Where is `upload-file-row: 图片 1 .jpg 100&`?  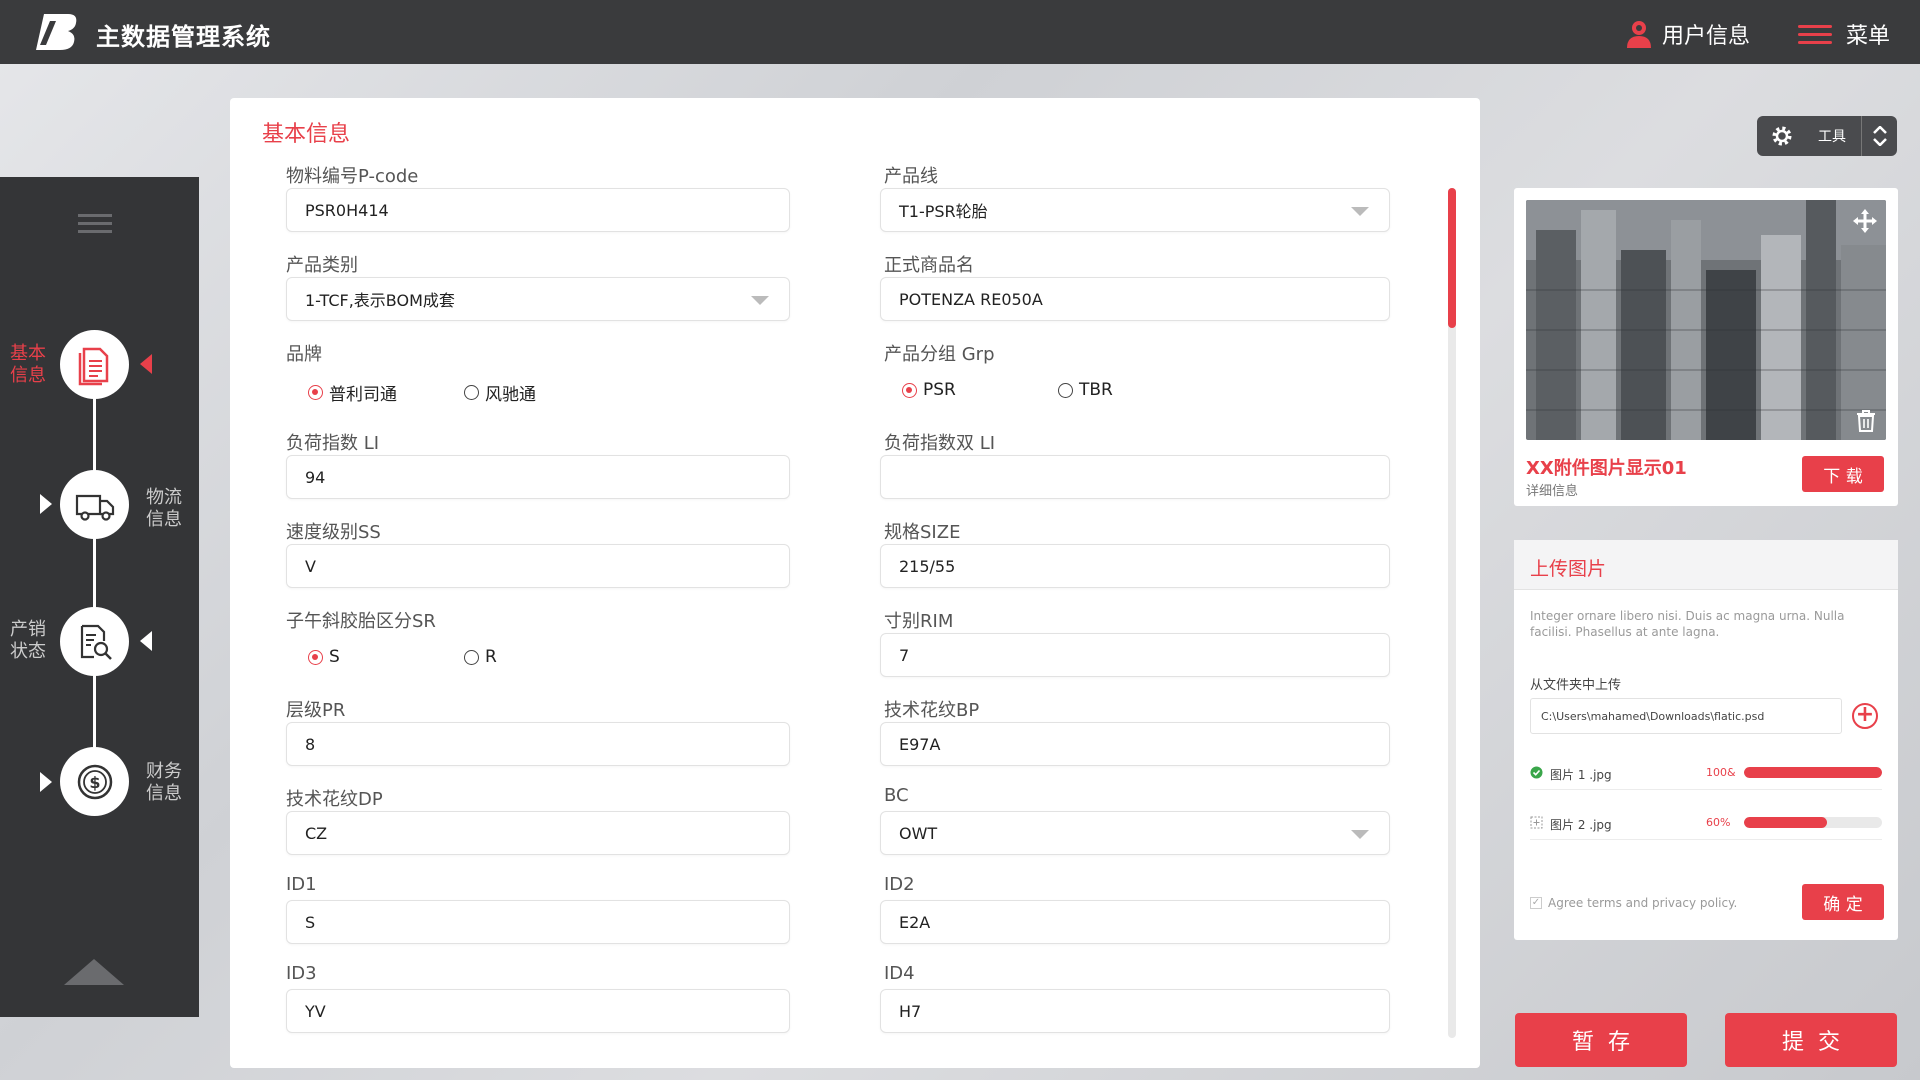 upload-file-row: 图片 1 .jpg 100& is located at coordinates (1706, 773).